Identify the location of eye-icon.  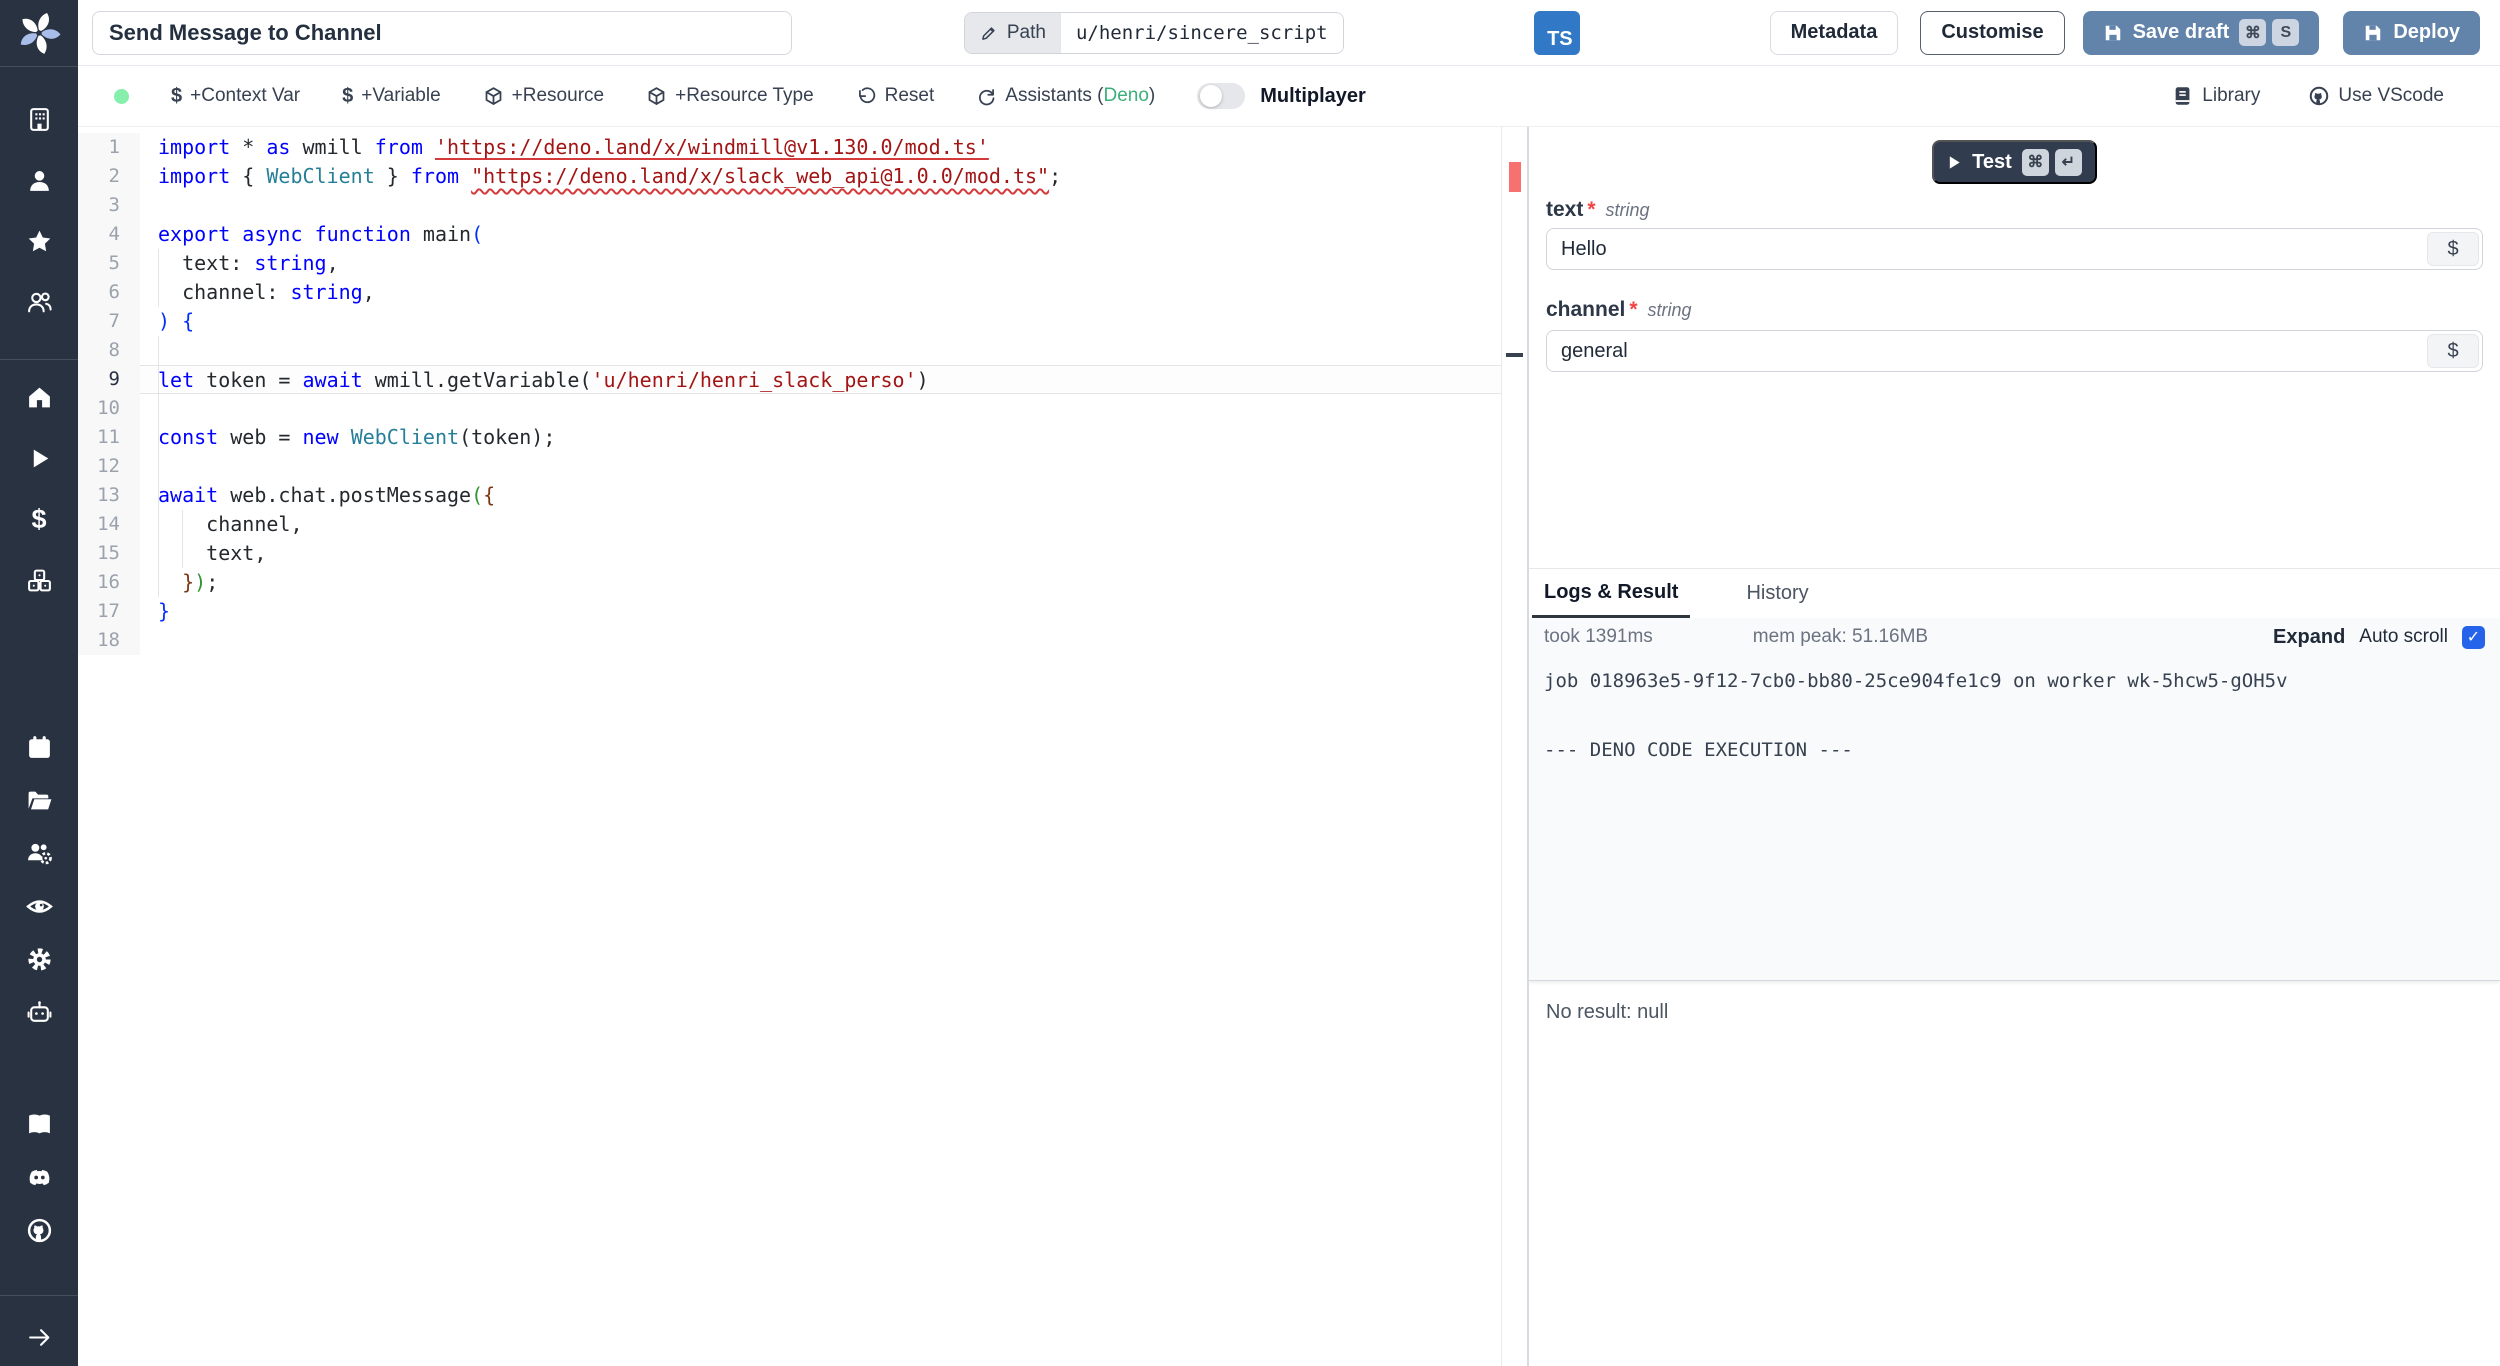
(39, 906).